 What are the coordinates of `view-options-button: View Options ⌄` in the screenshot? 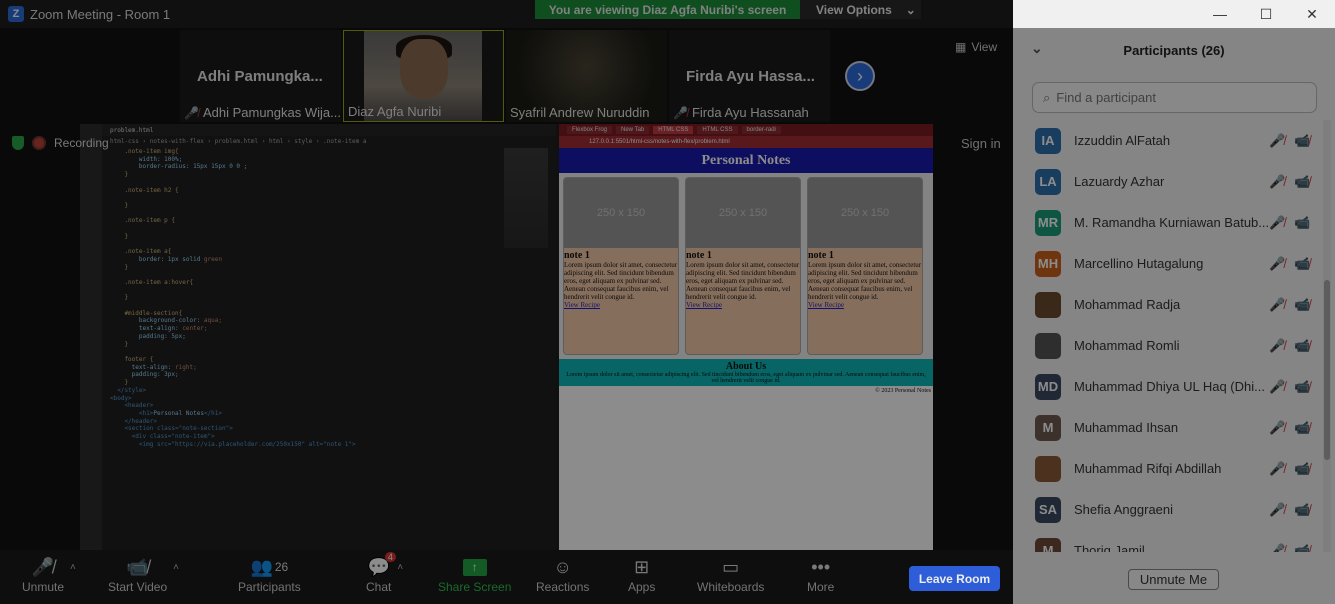 It's located at (860, 9).